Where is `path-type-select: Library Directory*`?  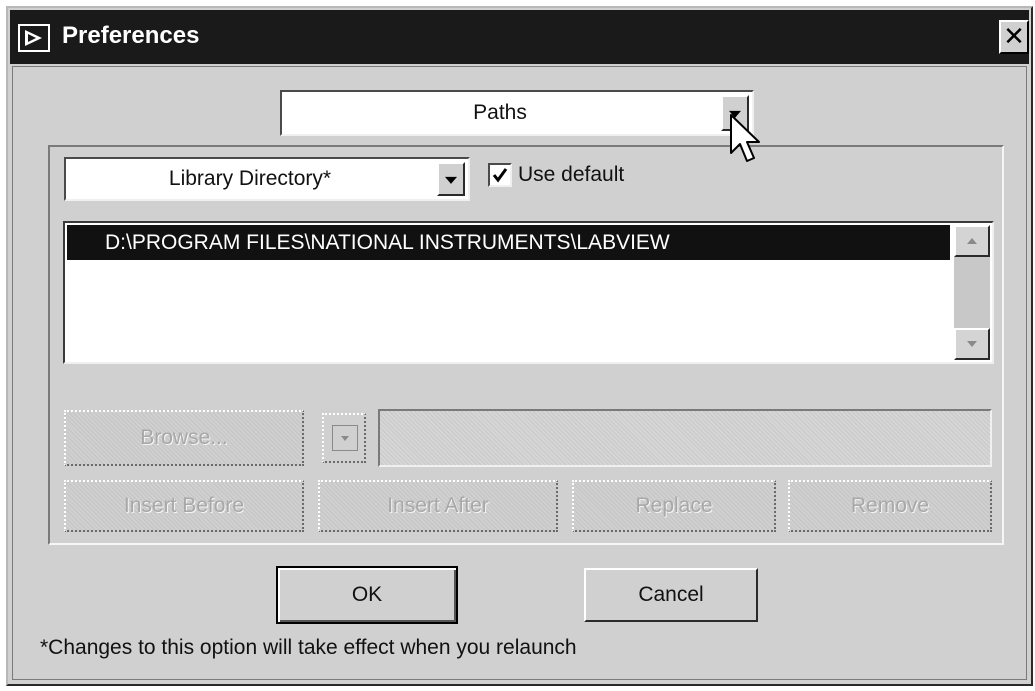
path-type-select: Library Directory* is located at coordinates (267, 179).